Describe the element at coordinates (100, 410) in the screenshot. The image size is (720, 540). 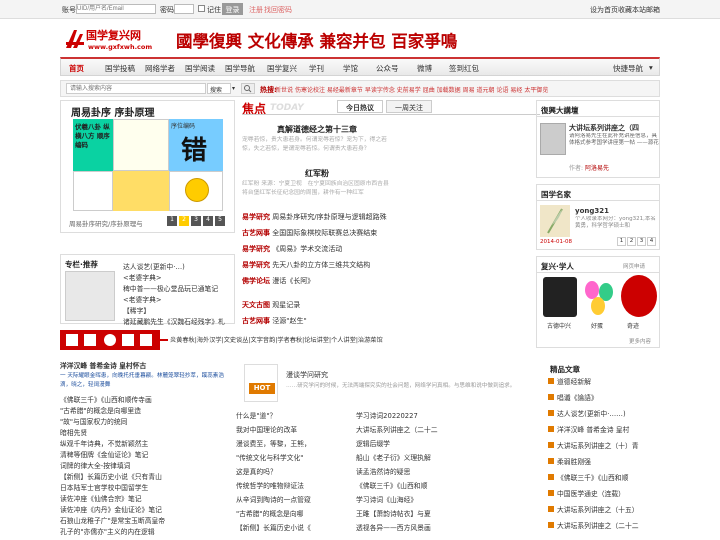
I see `list-item: "古希腊"的概念是向哪里造` at that location.